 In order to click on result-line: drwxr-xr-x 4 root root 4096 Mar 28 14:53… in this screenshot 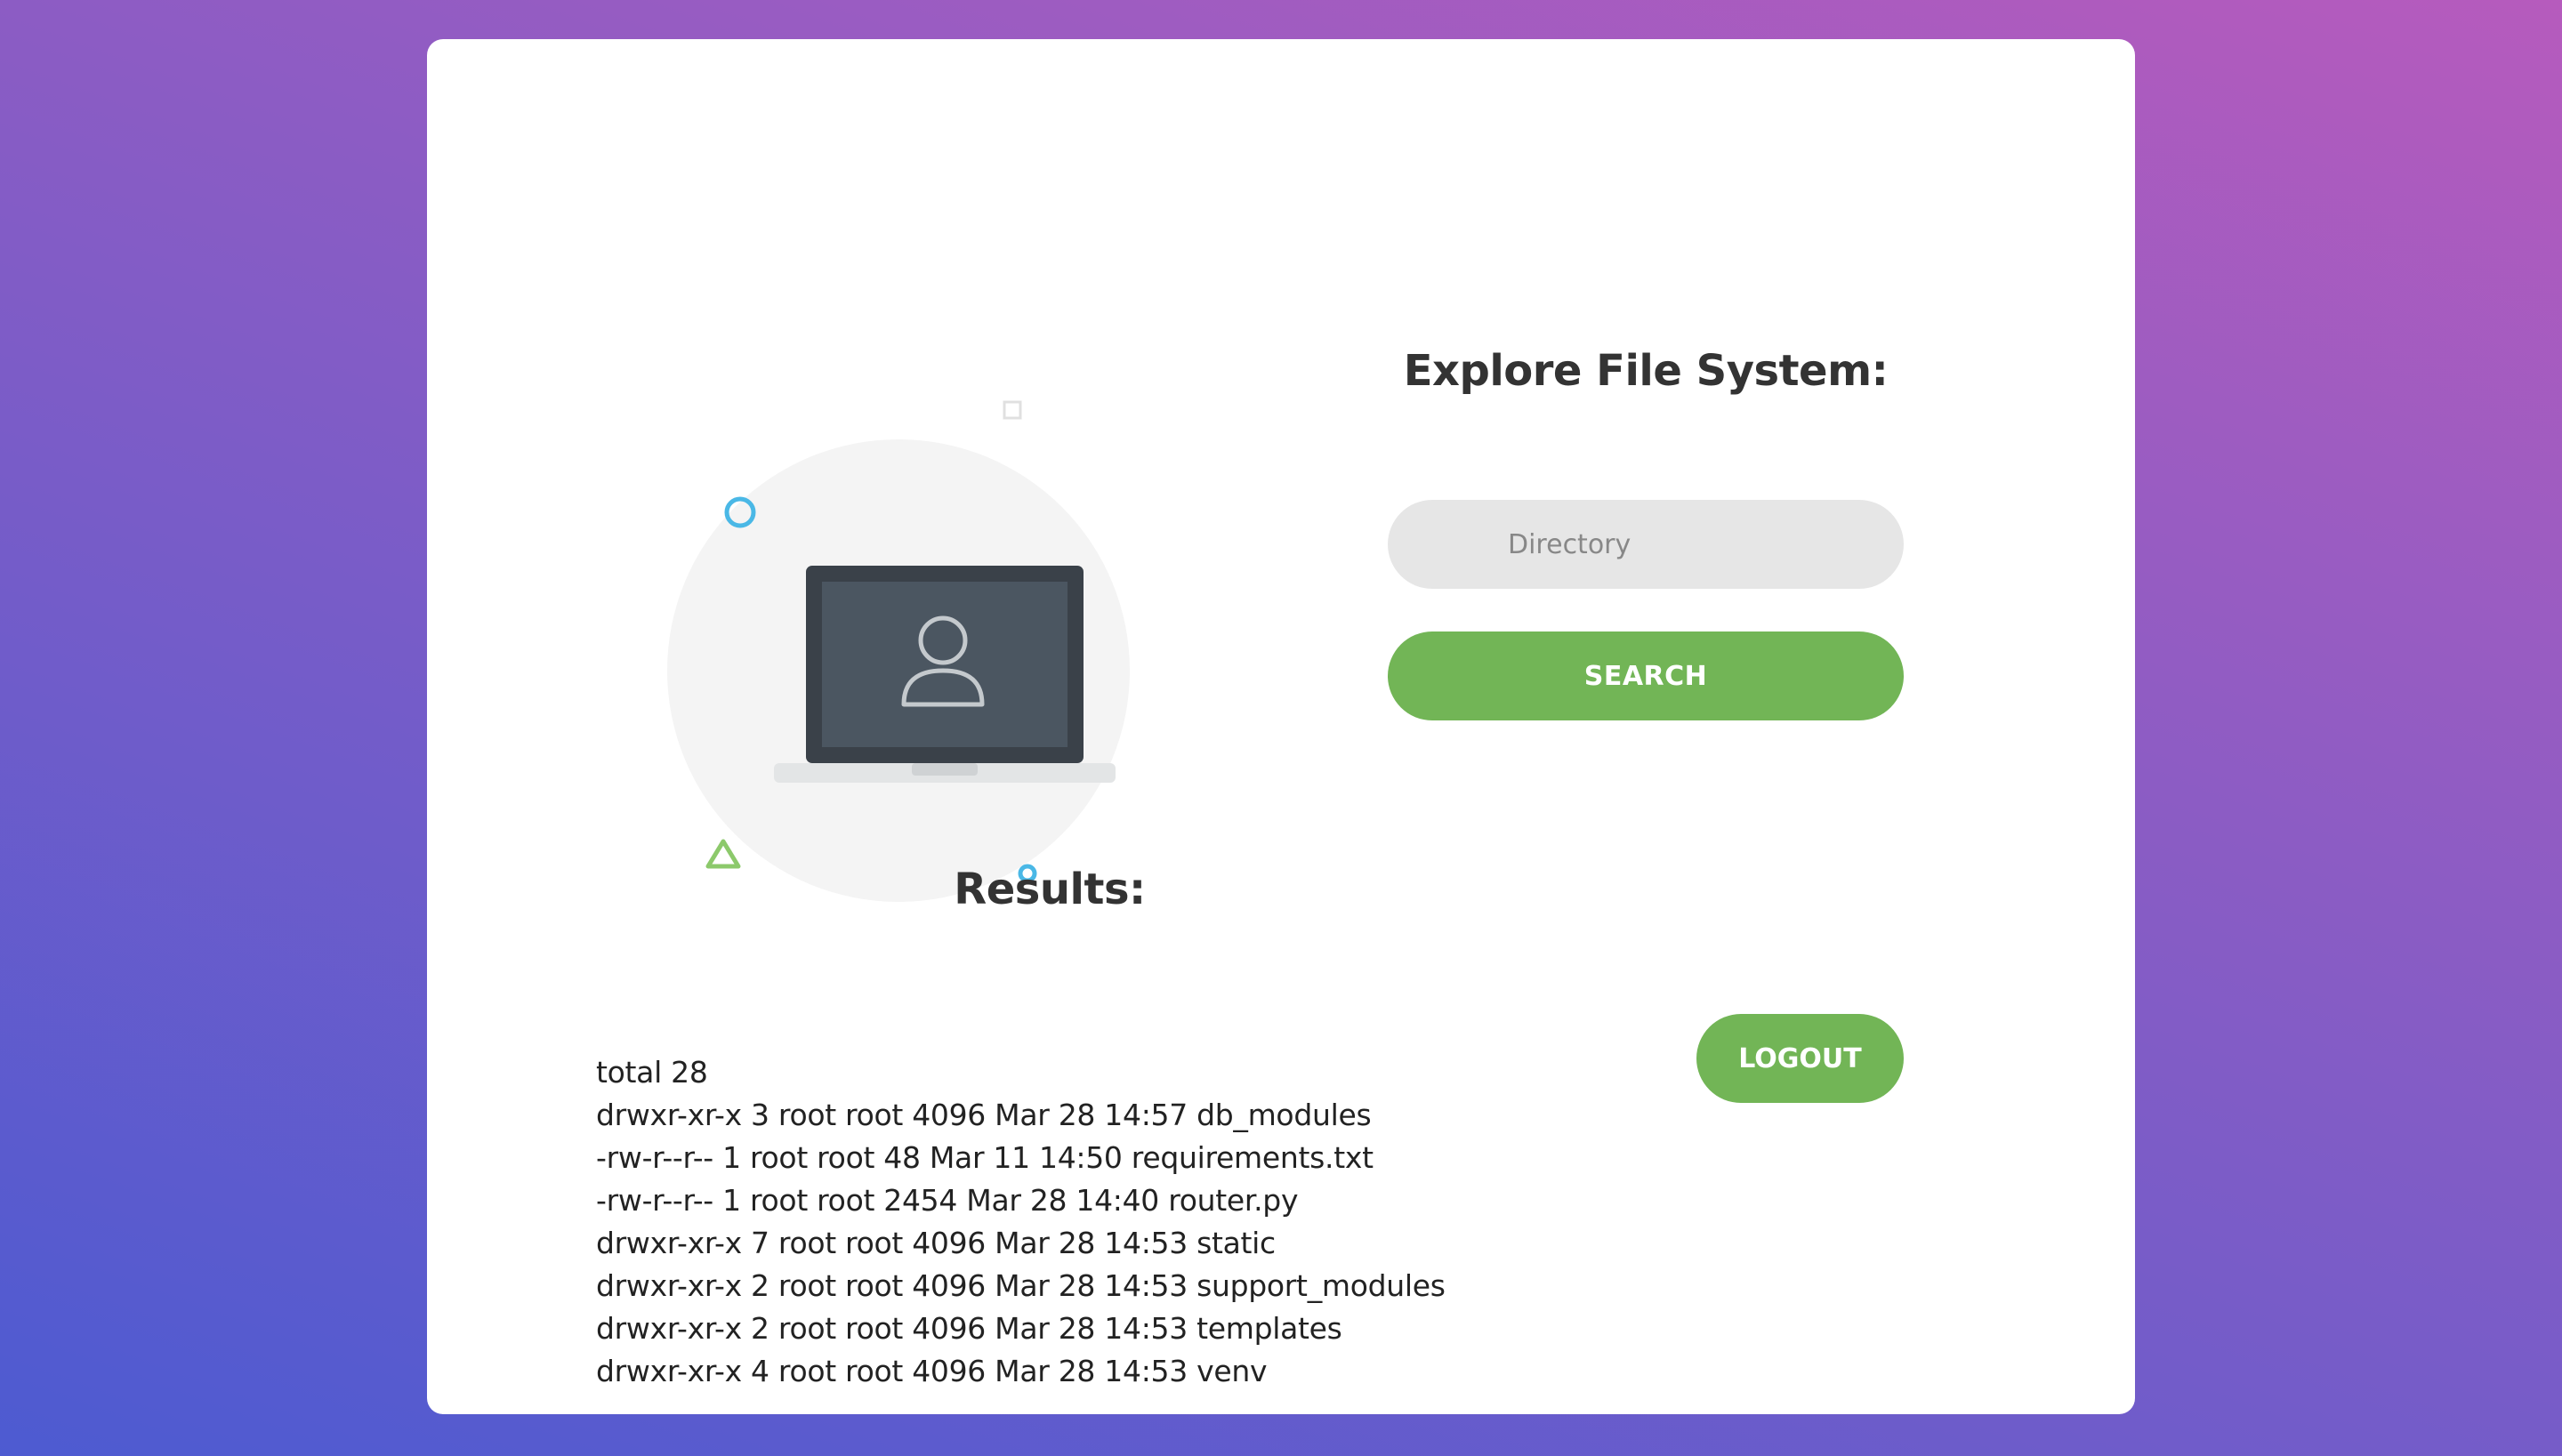, I will do `click(932, 1371)`.